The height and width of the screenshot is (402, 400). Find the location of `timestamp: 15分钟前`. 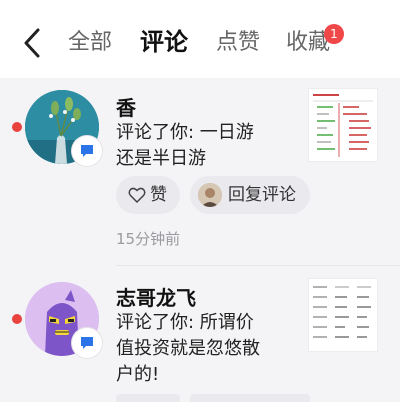

timestamp: 15分钟前 is located at coordinates (148, 239).